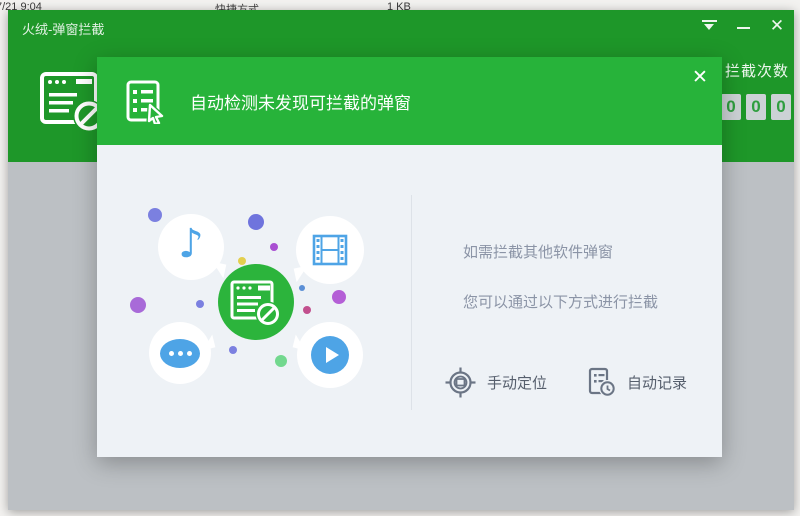 The image size is (800, 516). I want to click on music-bubble: ♪, so click(192, 247).